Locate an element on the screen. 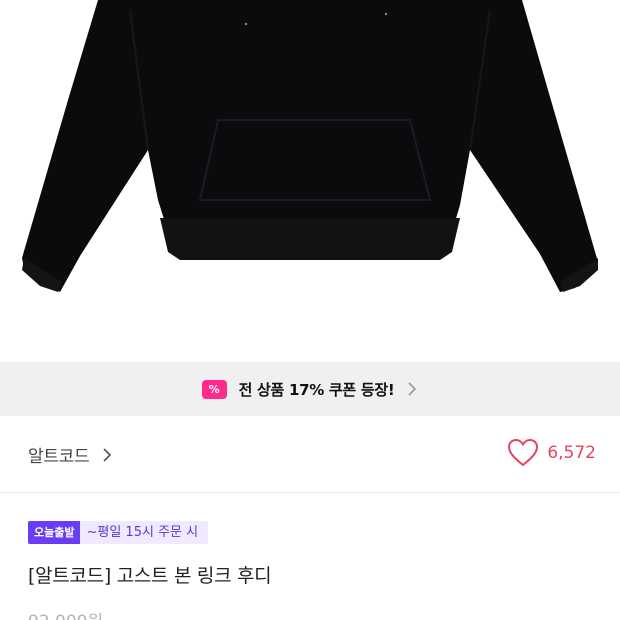  product-title: [알트코드] 고스트 본 링크 후디 is located at coordinates (150, 576).